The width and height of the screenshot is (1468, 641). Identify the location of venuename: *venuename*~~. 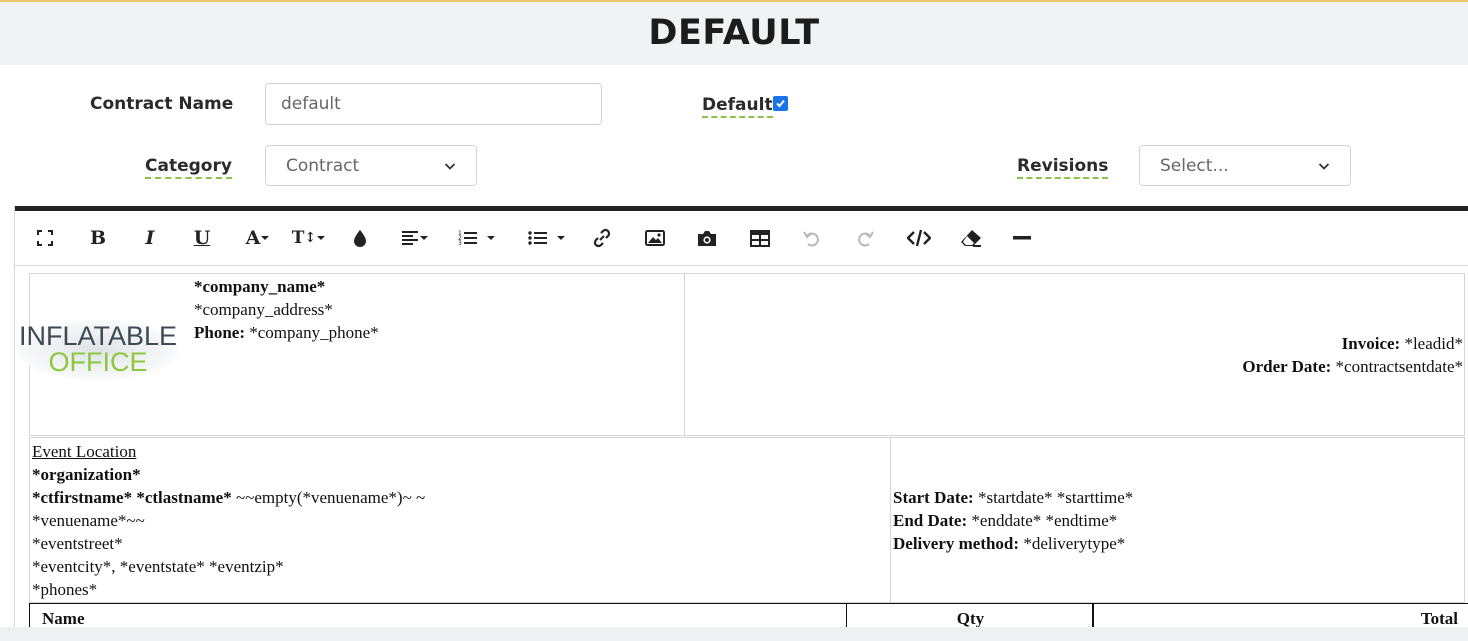
(88, 520).